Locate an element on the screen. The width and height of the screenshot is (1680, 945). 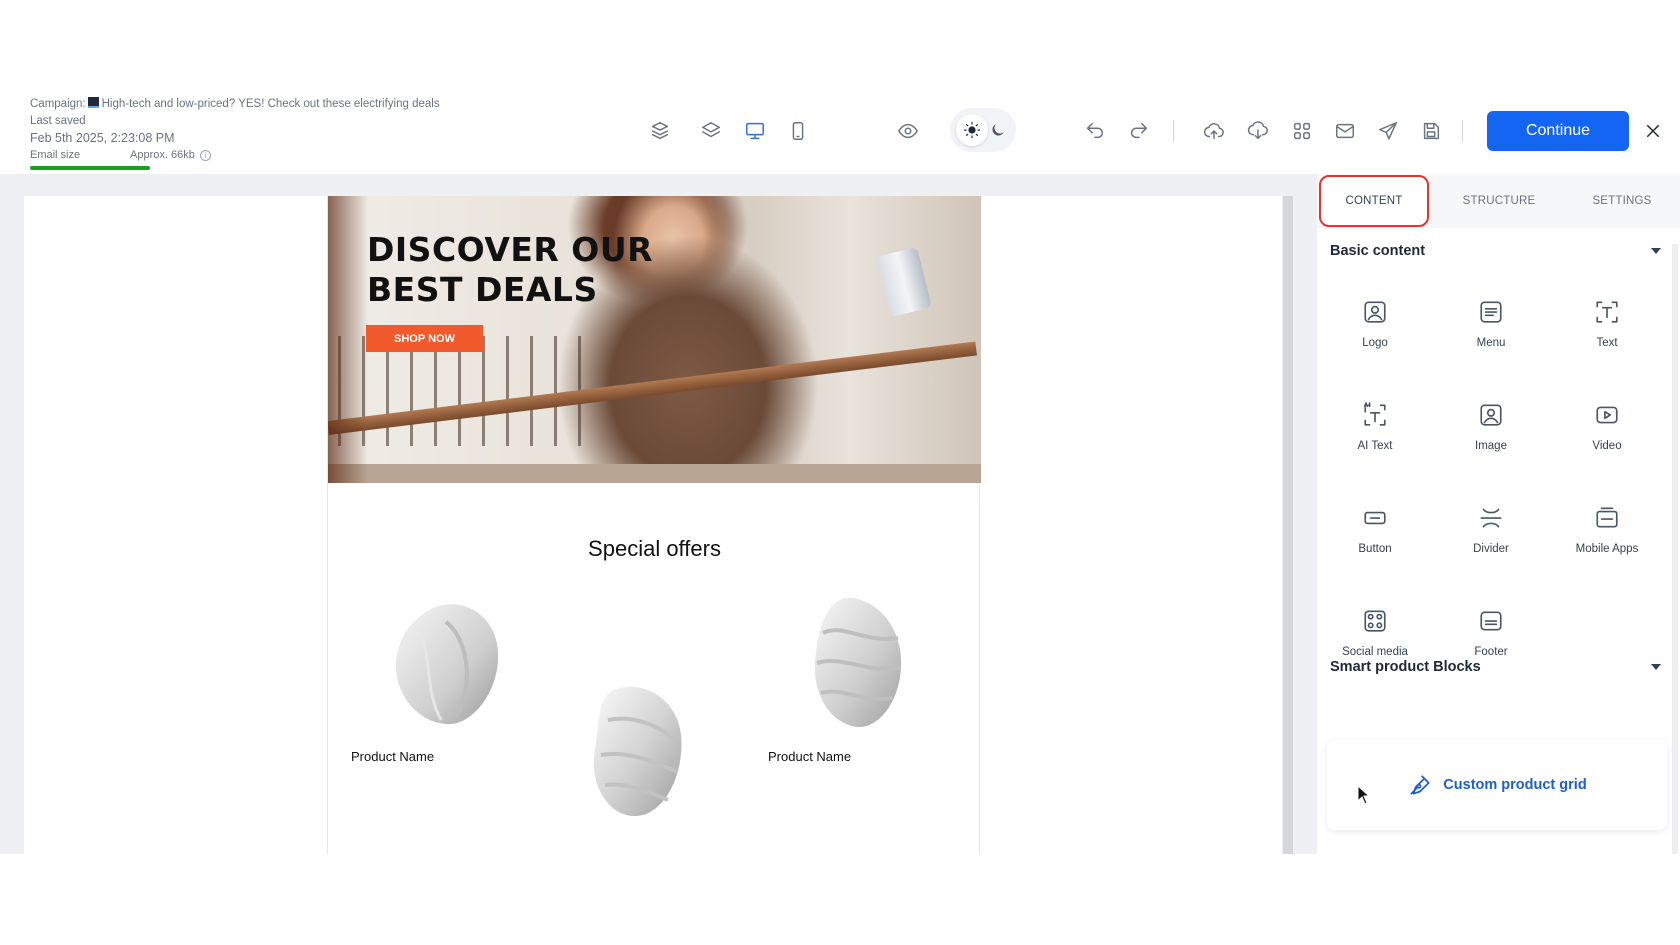
hero-ledge is located at coordinates (654, 473).